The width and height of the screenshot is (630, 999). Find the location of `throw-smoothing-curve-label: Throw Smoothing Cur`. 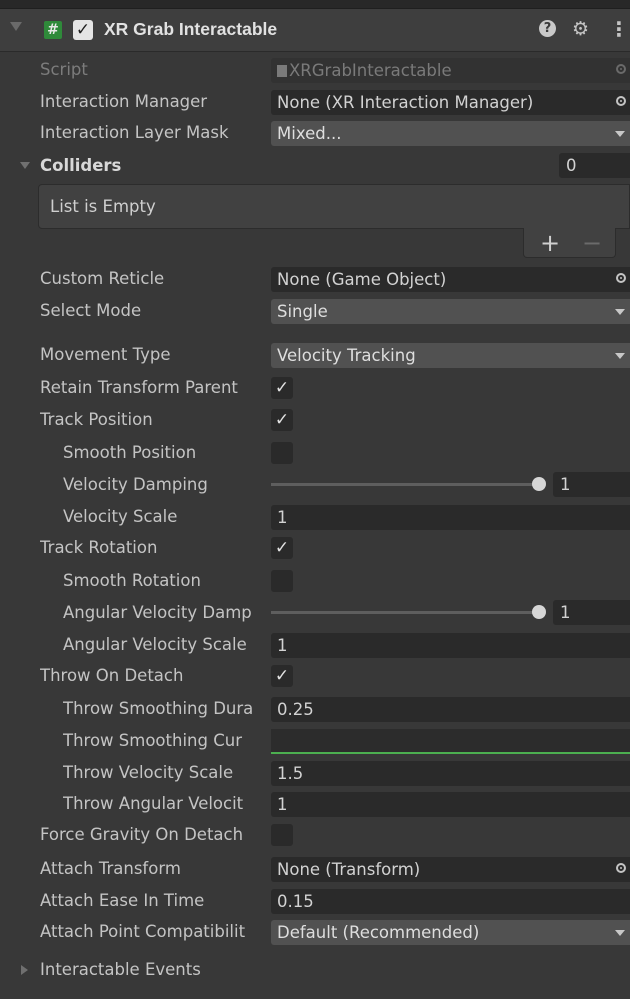

throw-smoothing-curve-label: Throw Smoothing Cur is located at coordinates (152, 740).